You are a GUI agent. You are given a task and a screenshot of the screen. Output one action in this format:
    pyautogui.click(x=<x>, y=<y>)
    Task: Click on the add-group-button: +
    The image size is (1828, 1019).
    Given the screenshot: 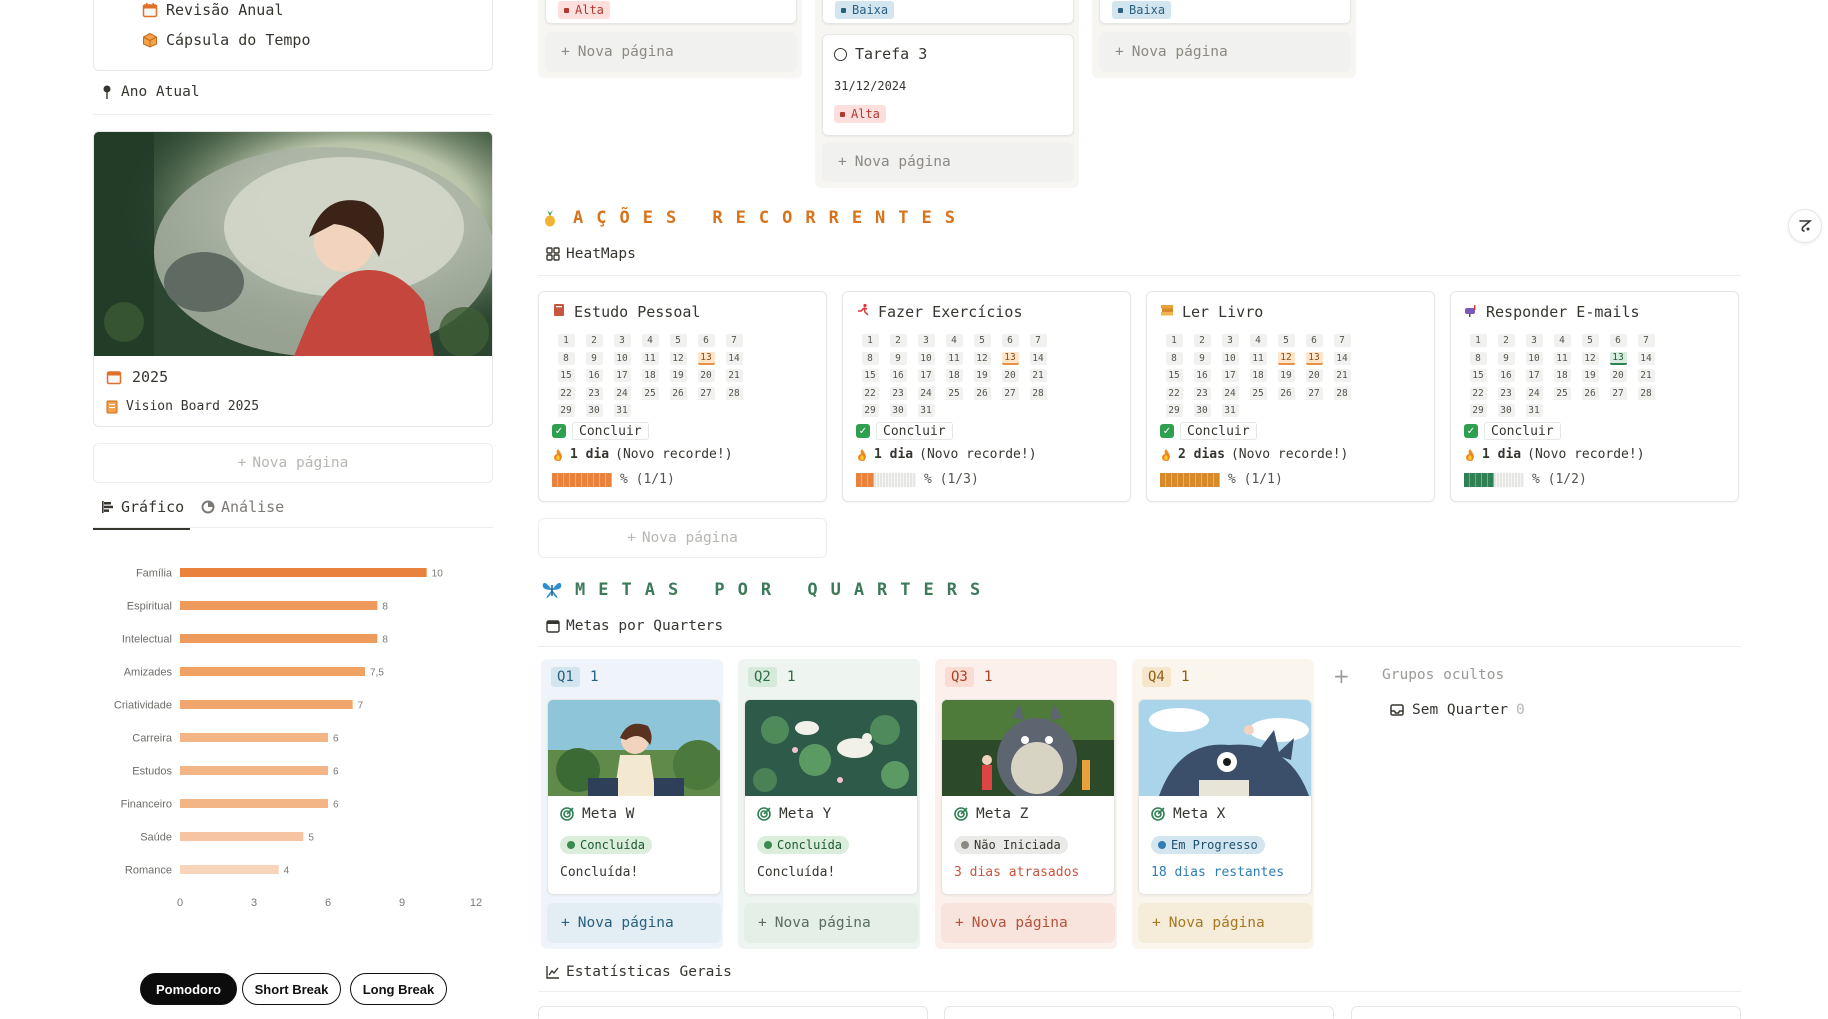 What is the action you would take?
    pyautogui.click(x=1341, y=676)
    